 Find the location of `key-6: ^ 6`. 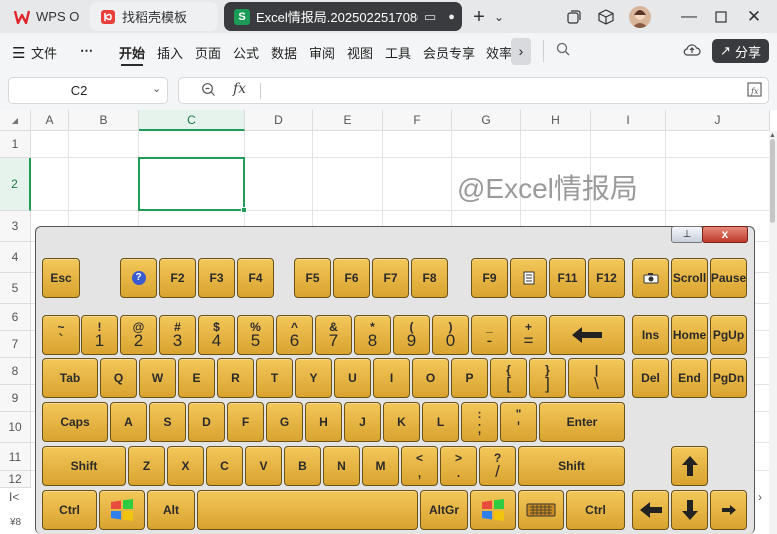

key-6: ^ 6 is located at coordinates (294, 335).